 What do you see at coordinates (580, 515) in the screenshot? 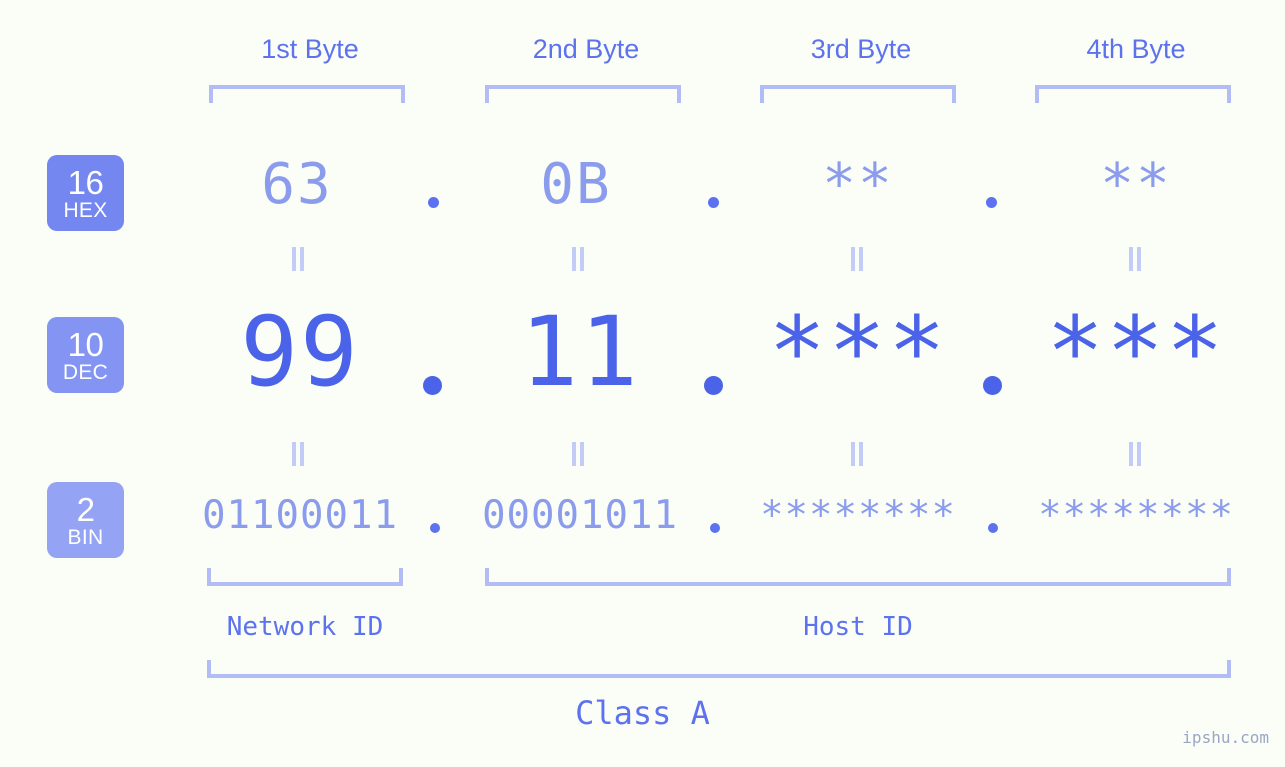
I see `bin-byte-2: 00001011` at bounding box center [580, 515].